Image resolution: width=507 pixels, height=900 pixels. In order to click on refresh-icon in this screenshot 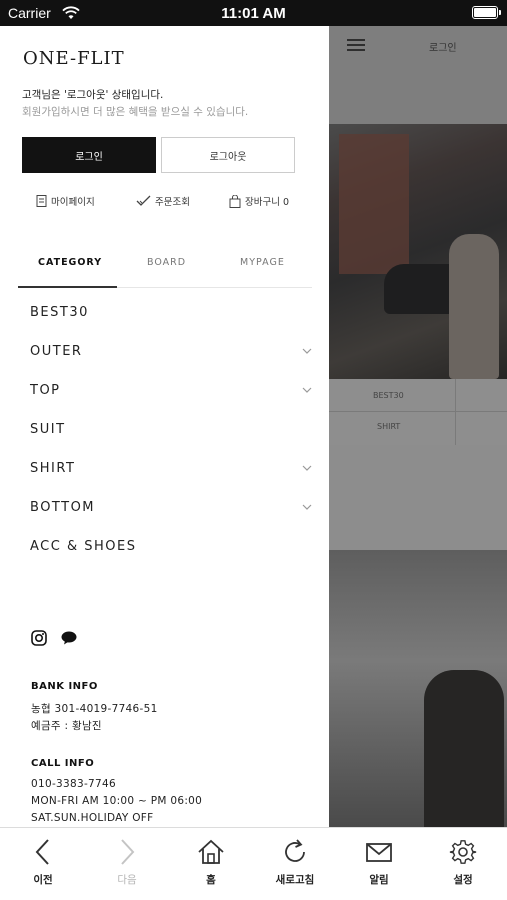, I will do `click(295, 850)`.